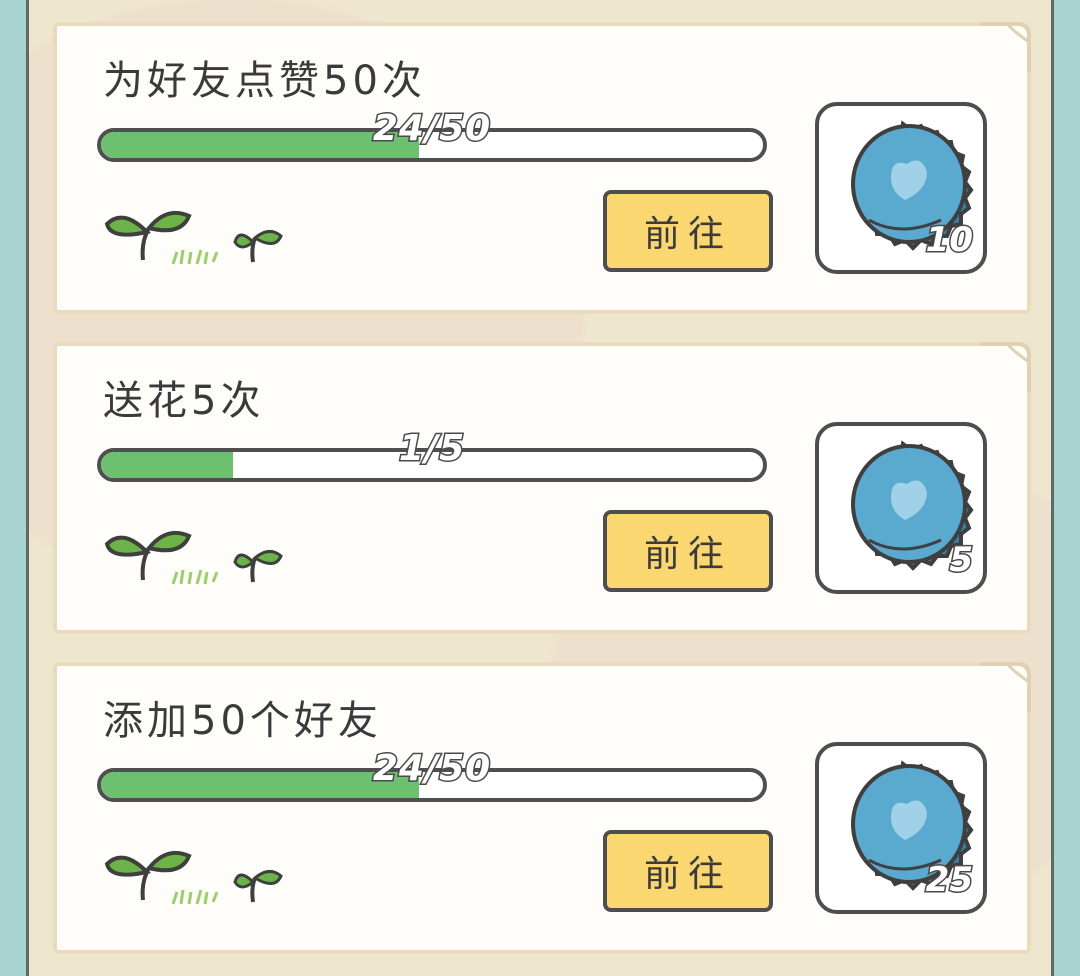 This screenshot has height=976, width=1080. What do you see at coordinates (431, 449) in the screenshot?
I see `progress-text: 1/5` at bounding box center [431, 449].